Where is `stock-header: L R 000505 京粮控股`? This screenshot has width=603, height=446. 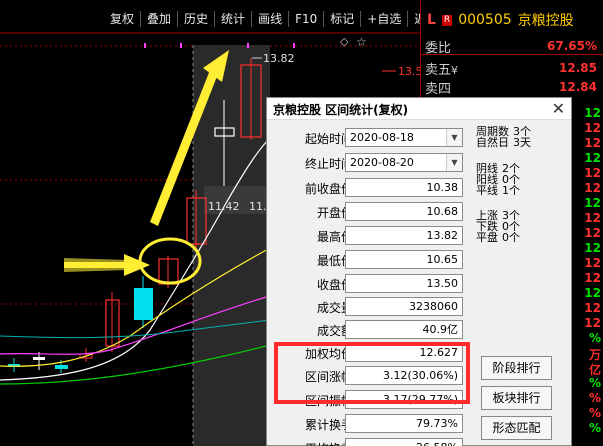 stock-header: L R 000505 京粮控股 is located at coordinates (500, 20).